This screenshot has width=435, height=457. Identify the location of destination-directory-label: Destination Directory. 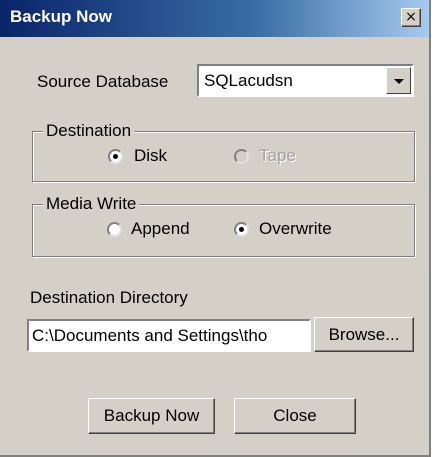
(109, 297).